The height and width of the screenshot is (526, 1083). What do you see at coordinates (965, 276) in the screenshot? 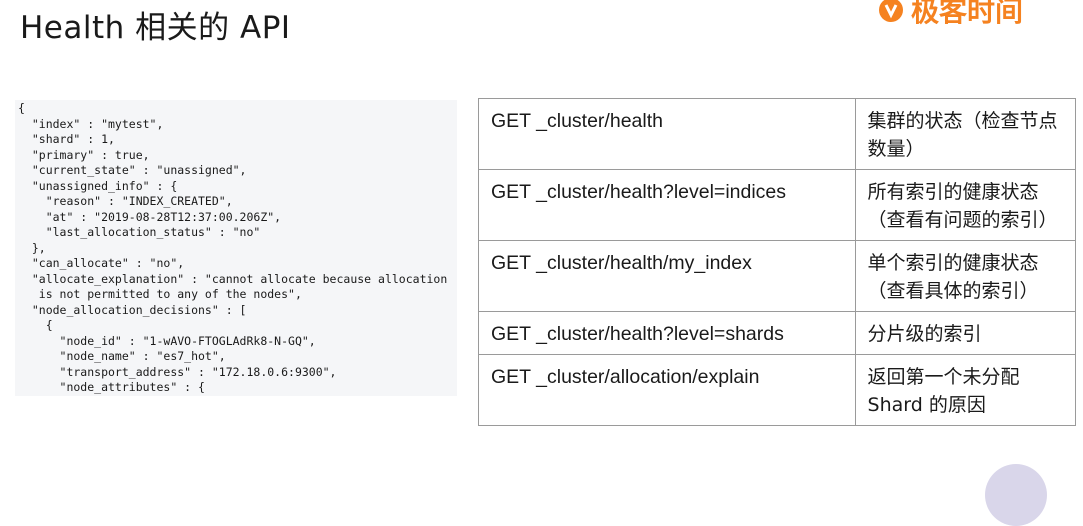
I see `api-description: 单个索引的健康状态（查看具体的索引）` at bounding box center [965, 276].